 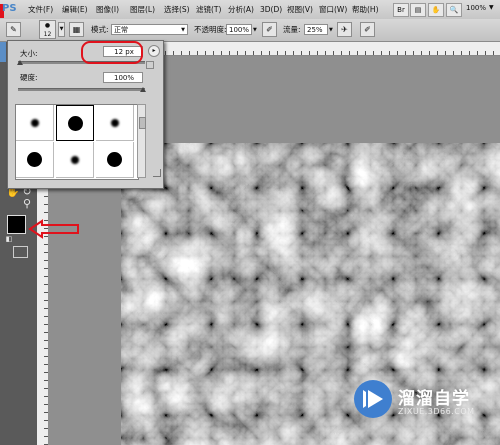 I want to click on default-colors-icon: ◧, so click(x=9, y=239).